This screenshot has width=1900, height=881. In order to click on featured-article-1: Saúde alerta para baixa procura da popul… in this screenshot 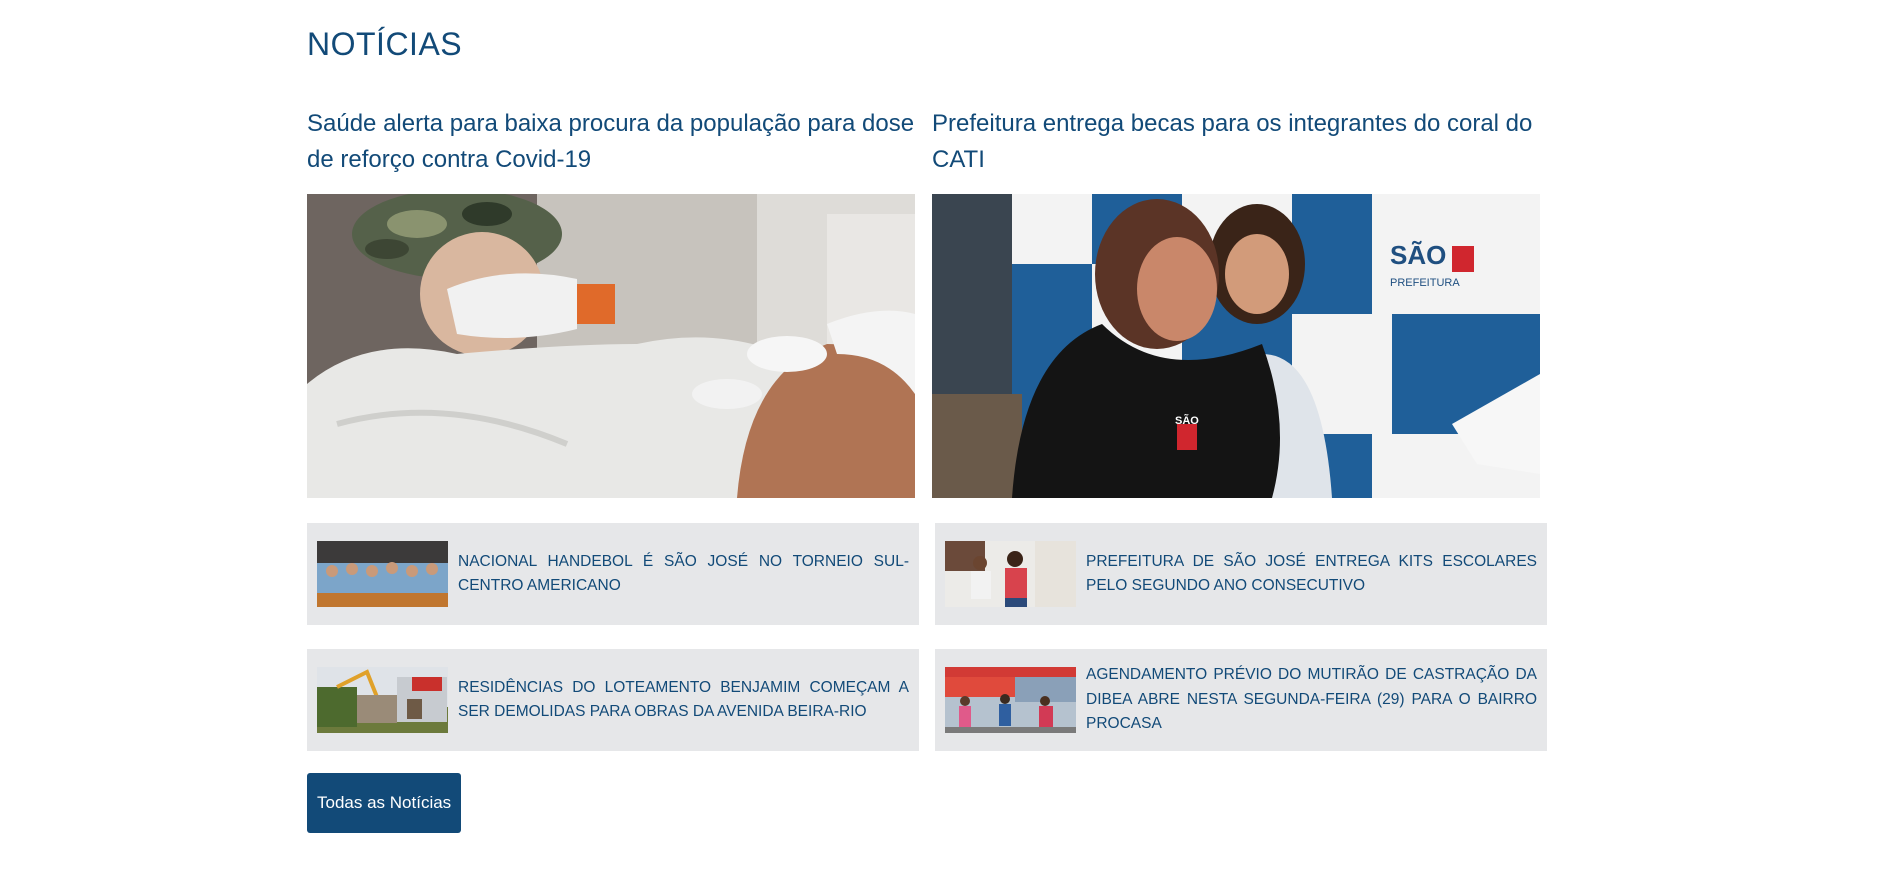, I will do `click(611, 302)`.